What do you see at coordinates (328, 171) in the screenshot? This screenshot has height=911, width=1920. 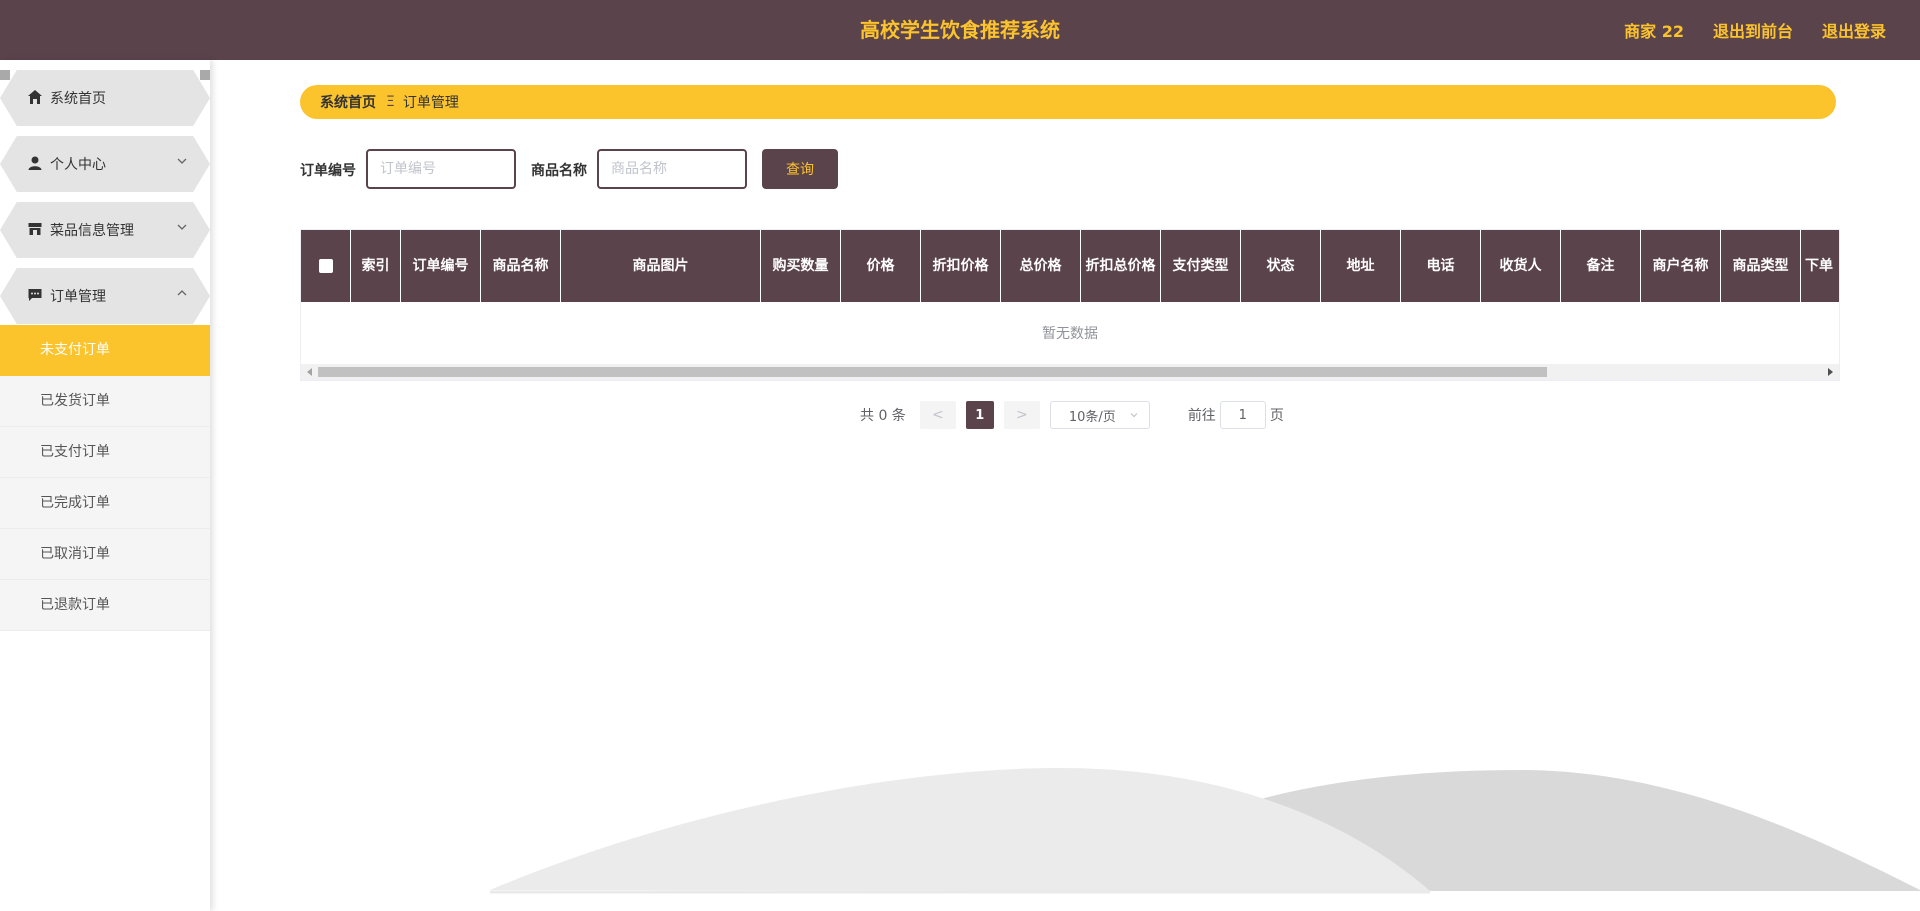 I see `order-no-label: 订单编号` at bounding box center [328, 171].